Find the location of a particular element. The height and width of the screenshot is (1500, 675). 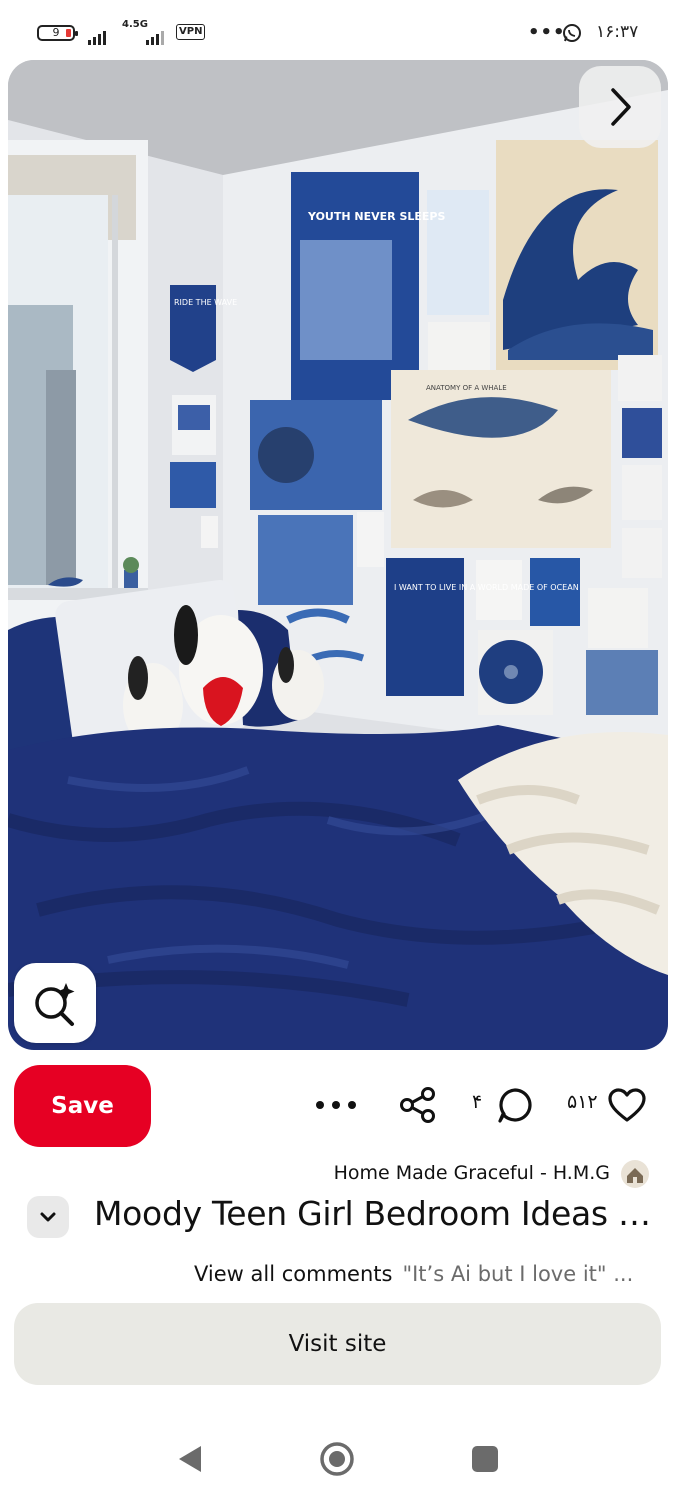

like-count: ۵۱۲ is located at coordinates (582, 1102).